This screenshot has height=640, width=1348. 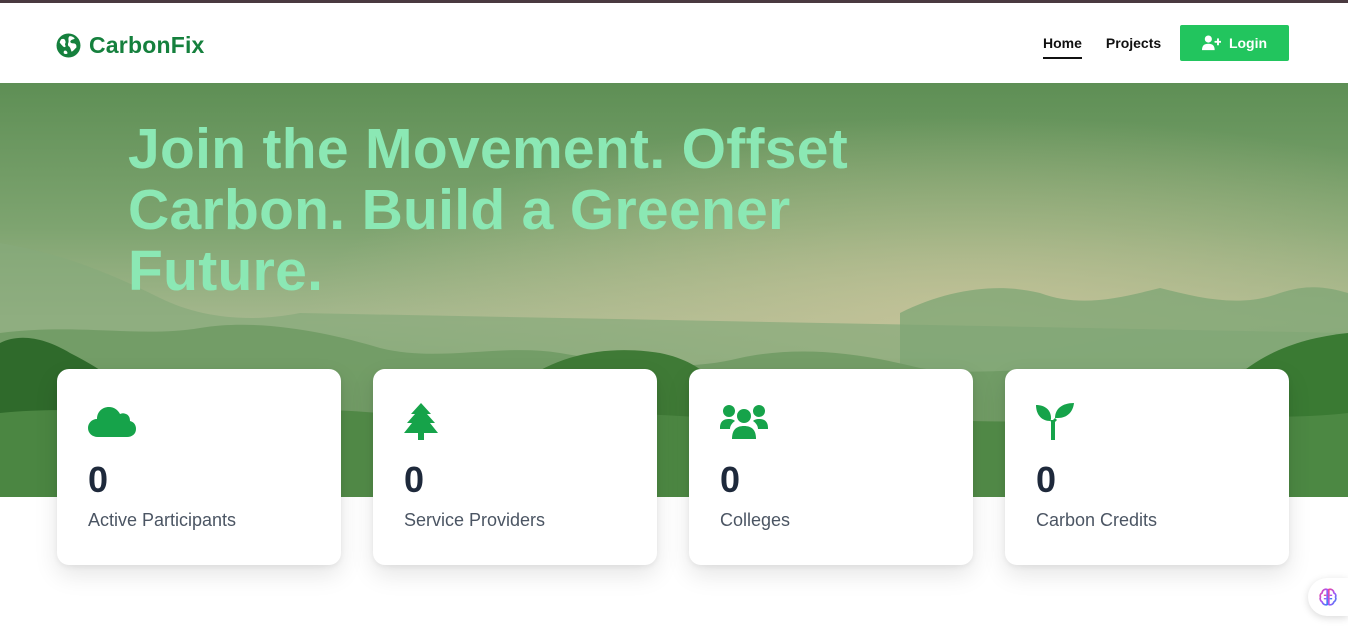 I want to click on stat-label: Carbon Credits, so click(x=1097, y=520).